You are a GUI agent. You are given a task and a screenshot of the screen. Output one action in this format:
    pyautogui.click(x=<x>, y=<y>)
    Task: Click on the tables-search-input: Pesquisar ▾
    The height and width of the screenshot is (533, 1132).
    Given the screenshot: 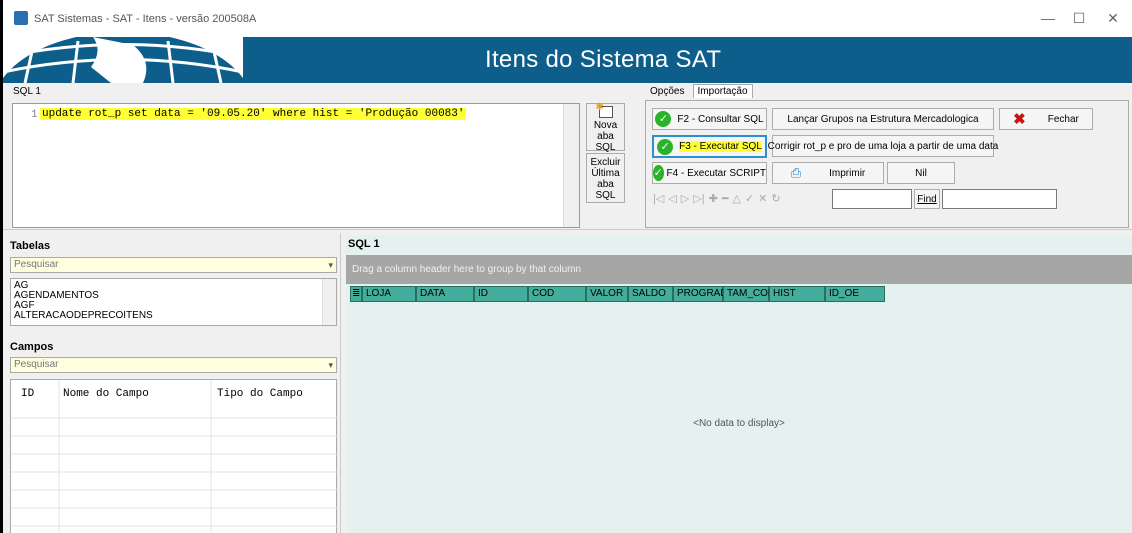 What is the action you would take?
    pyautogui.click(x=173, y=265)
    